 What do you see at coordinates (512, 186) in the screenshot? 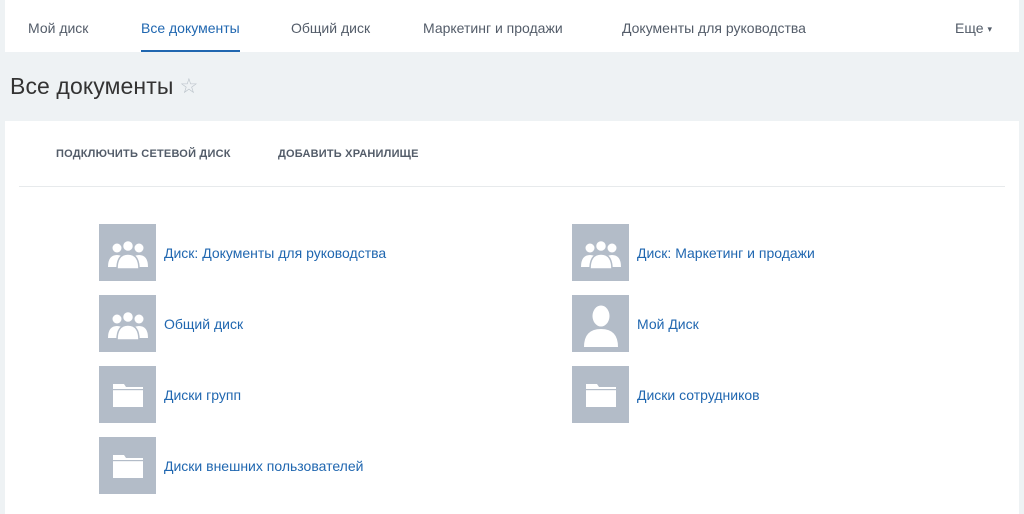
I see `divider` at bounding box center [512, 186].